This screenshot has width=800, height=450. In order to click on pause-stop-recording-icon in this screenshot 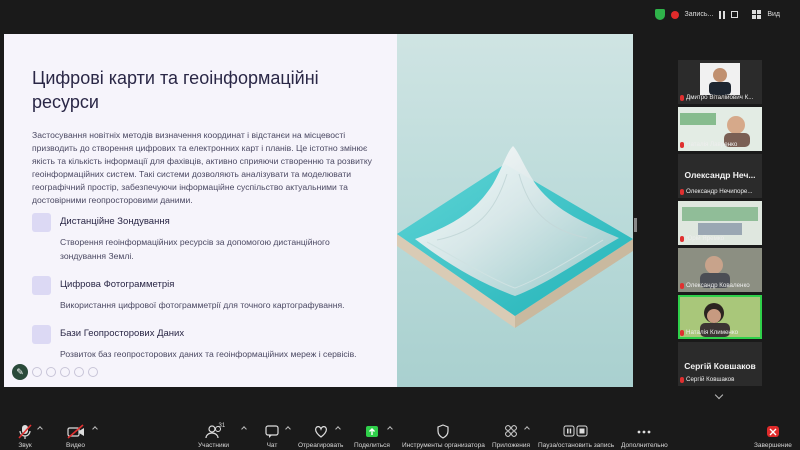, I will do `click(575, 431)`.